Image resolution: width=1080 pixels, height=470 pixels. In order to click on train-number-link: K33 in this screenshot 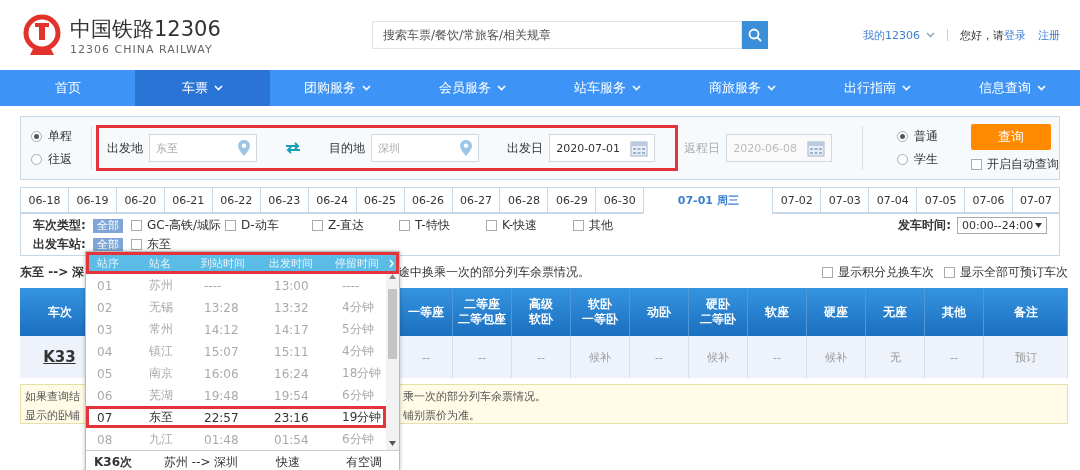, I will do `click(59, 357)`.